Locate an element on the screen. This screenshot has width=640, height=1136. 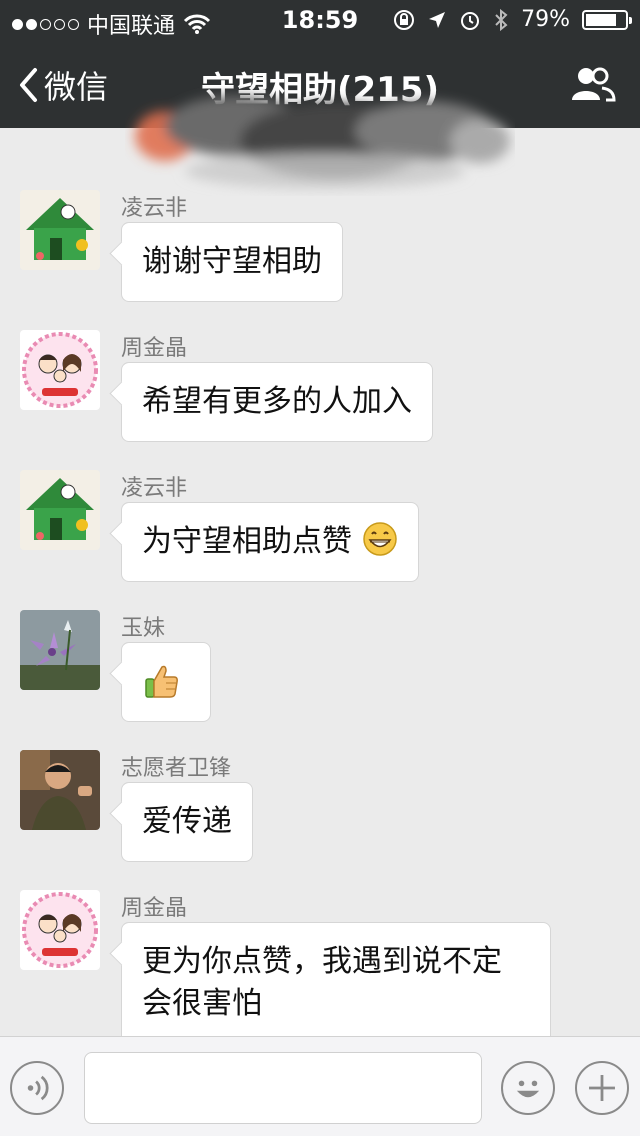
flower-avatar-icon is located at coordinates (60, 650).